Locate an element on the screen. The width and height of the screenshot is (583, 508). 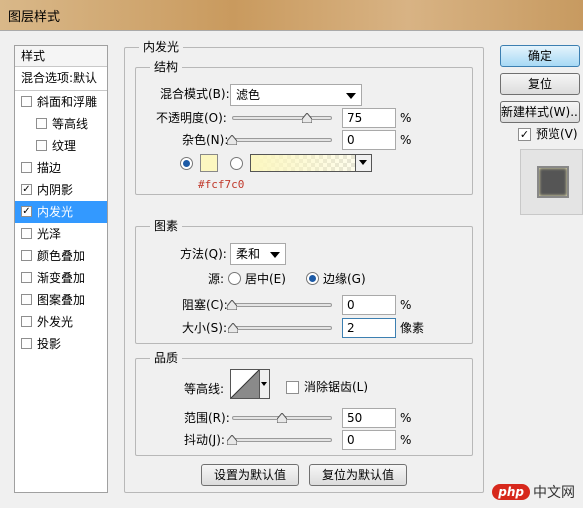
jitter-input: 0 is located at coordinates (369, 440).